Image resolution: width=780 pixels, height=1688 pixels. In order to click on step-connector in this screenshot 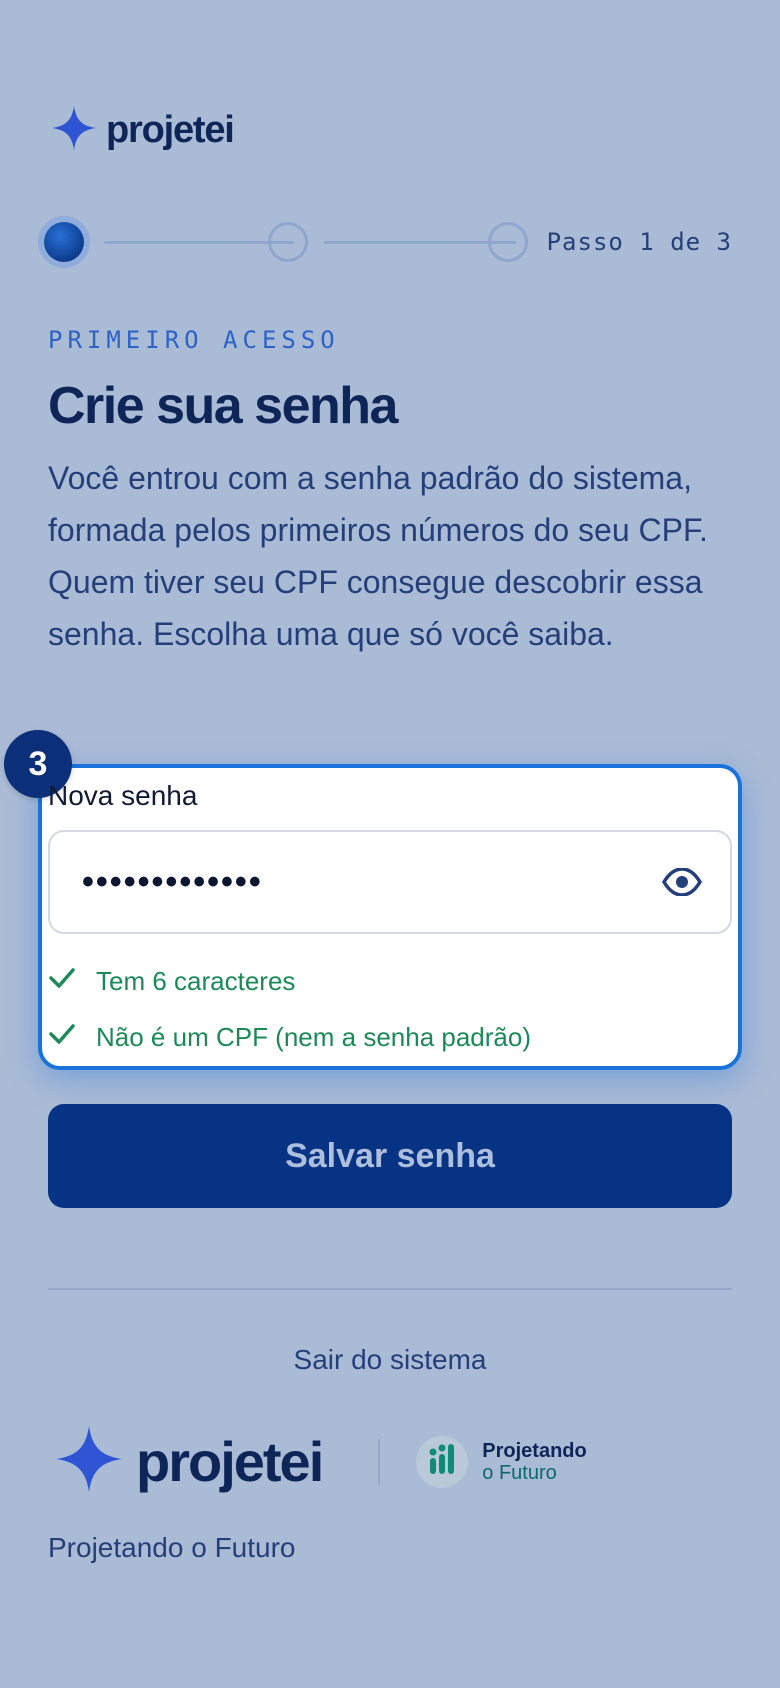, I will do `click(199, 242)`.